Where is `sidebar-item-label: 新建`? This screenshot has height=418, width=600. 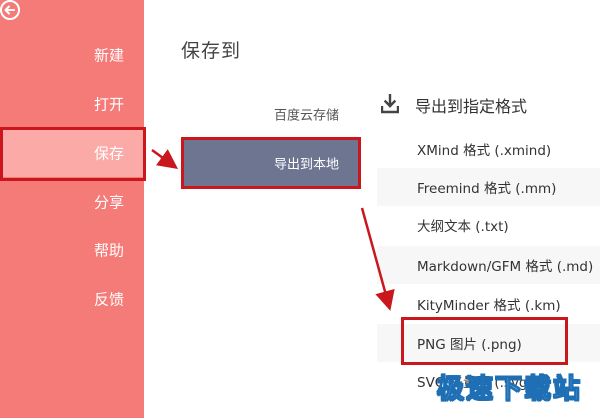 sidebar-item-label: 新建 is located at coordinates (108, 55).